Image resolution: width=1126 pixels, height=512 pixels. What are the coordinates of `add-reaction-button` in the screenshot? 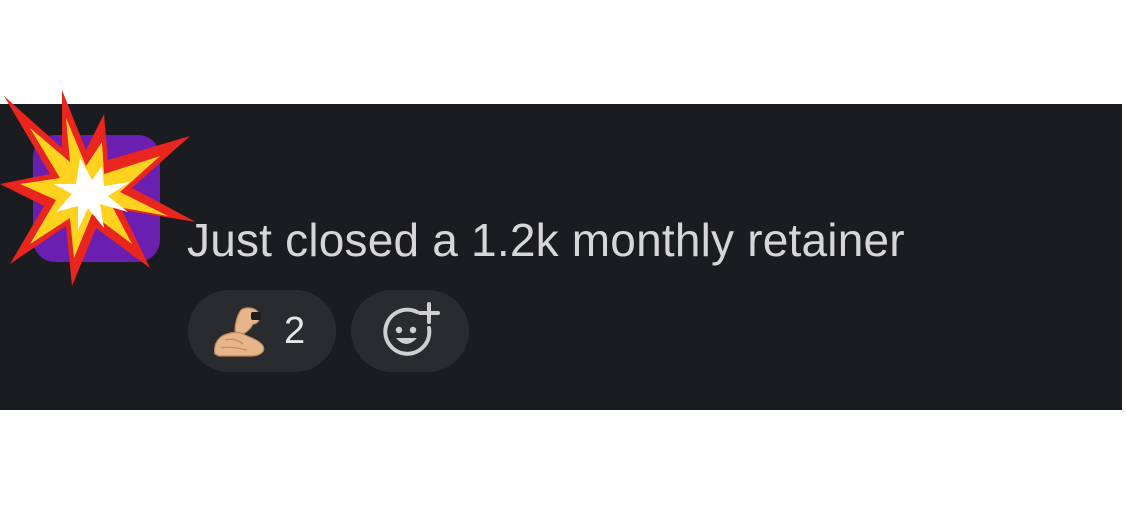 It's located at (410, 331).